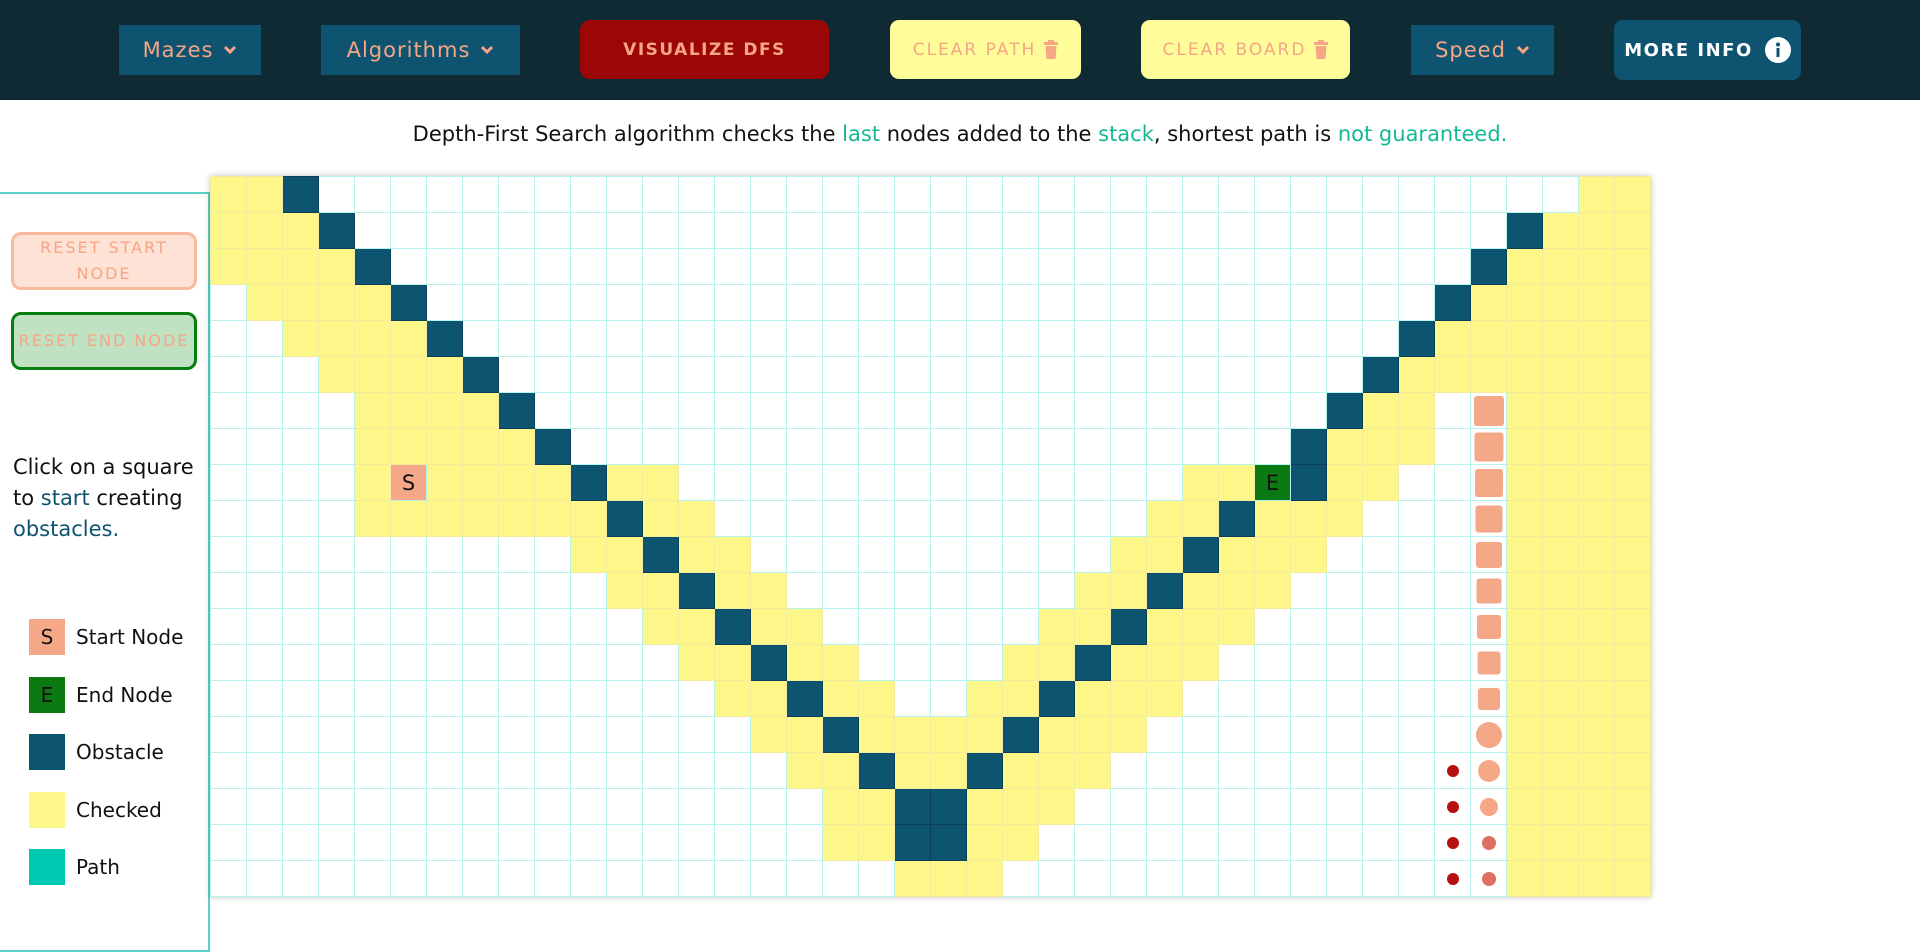 This screenshot has height=952, width=1920. Describe the element at coordinates (408, 482) in the screenshot. I see `start-node-cell: S` at that location.